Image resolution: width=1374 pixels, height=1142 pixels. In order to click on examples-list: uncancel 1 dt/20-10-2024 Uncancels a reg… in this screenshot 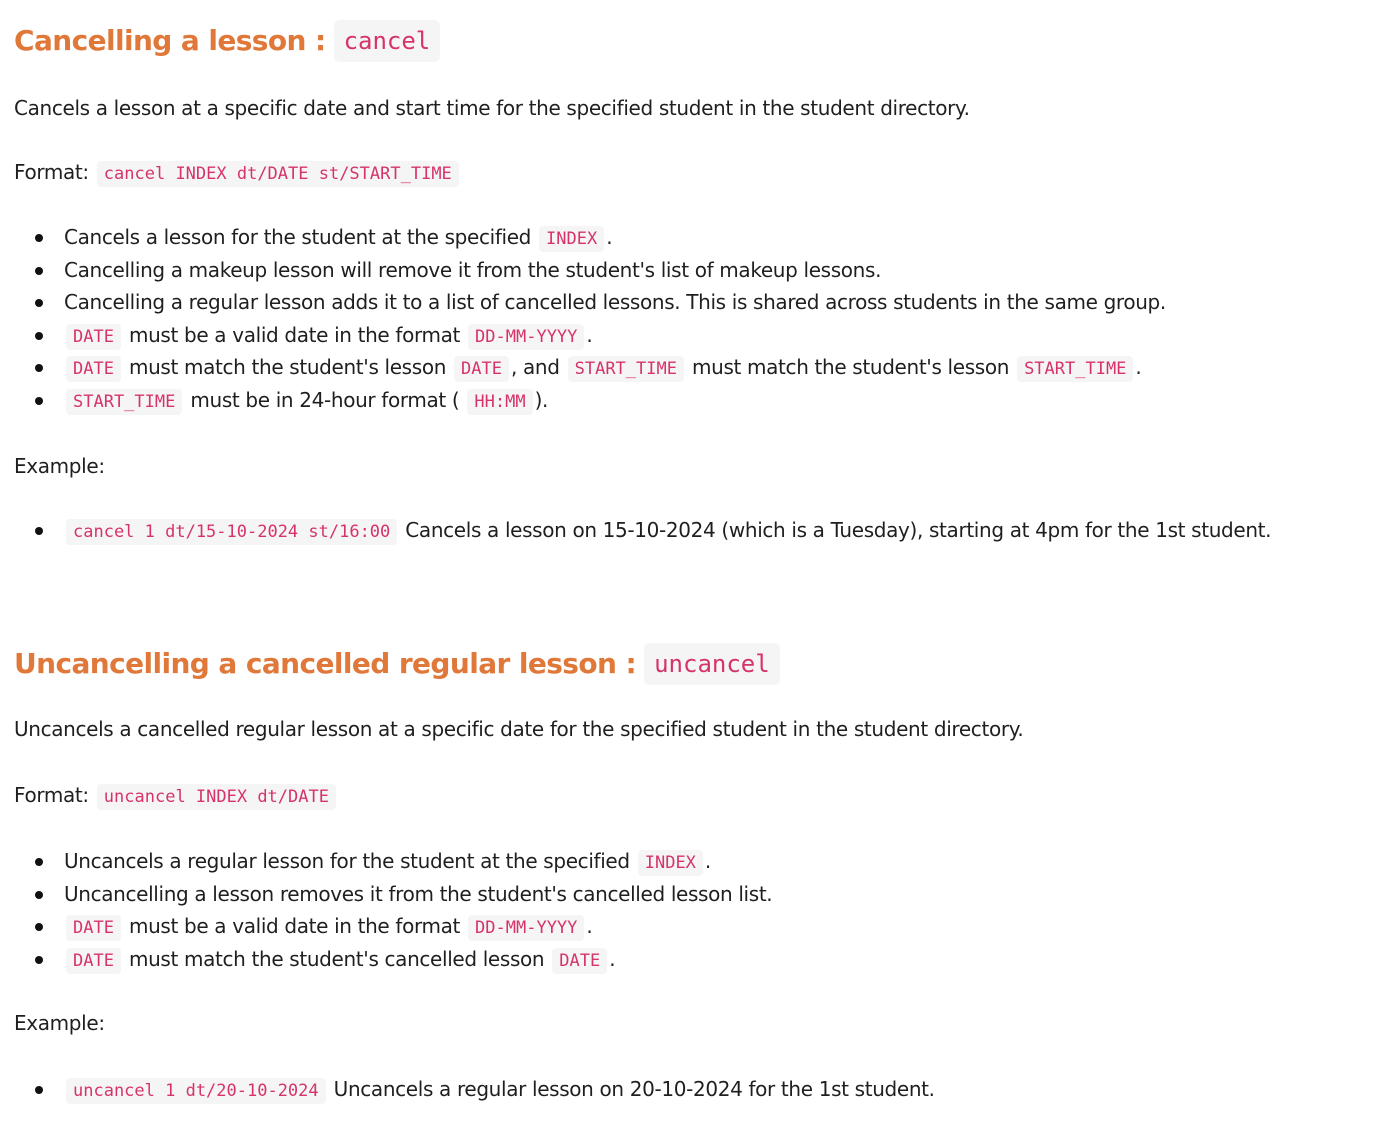, I will do `click(474, 1090)`.